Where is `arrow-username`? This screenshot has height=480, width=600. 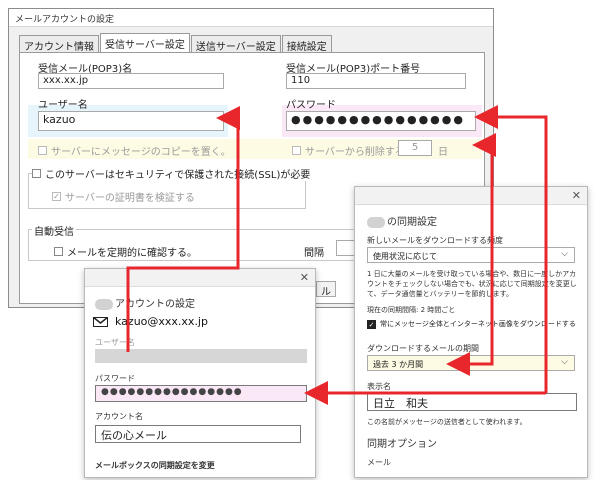 arrow-username is located at coordinates (183, 229).